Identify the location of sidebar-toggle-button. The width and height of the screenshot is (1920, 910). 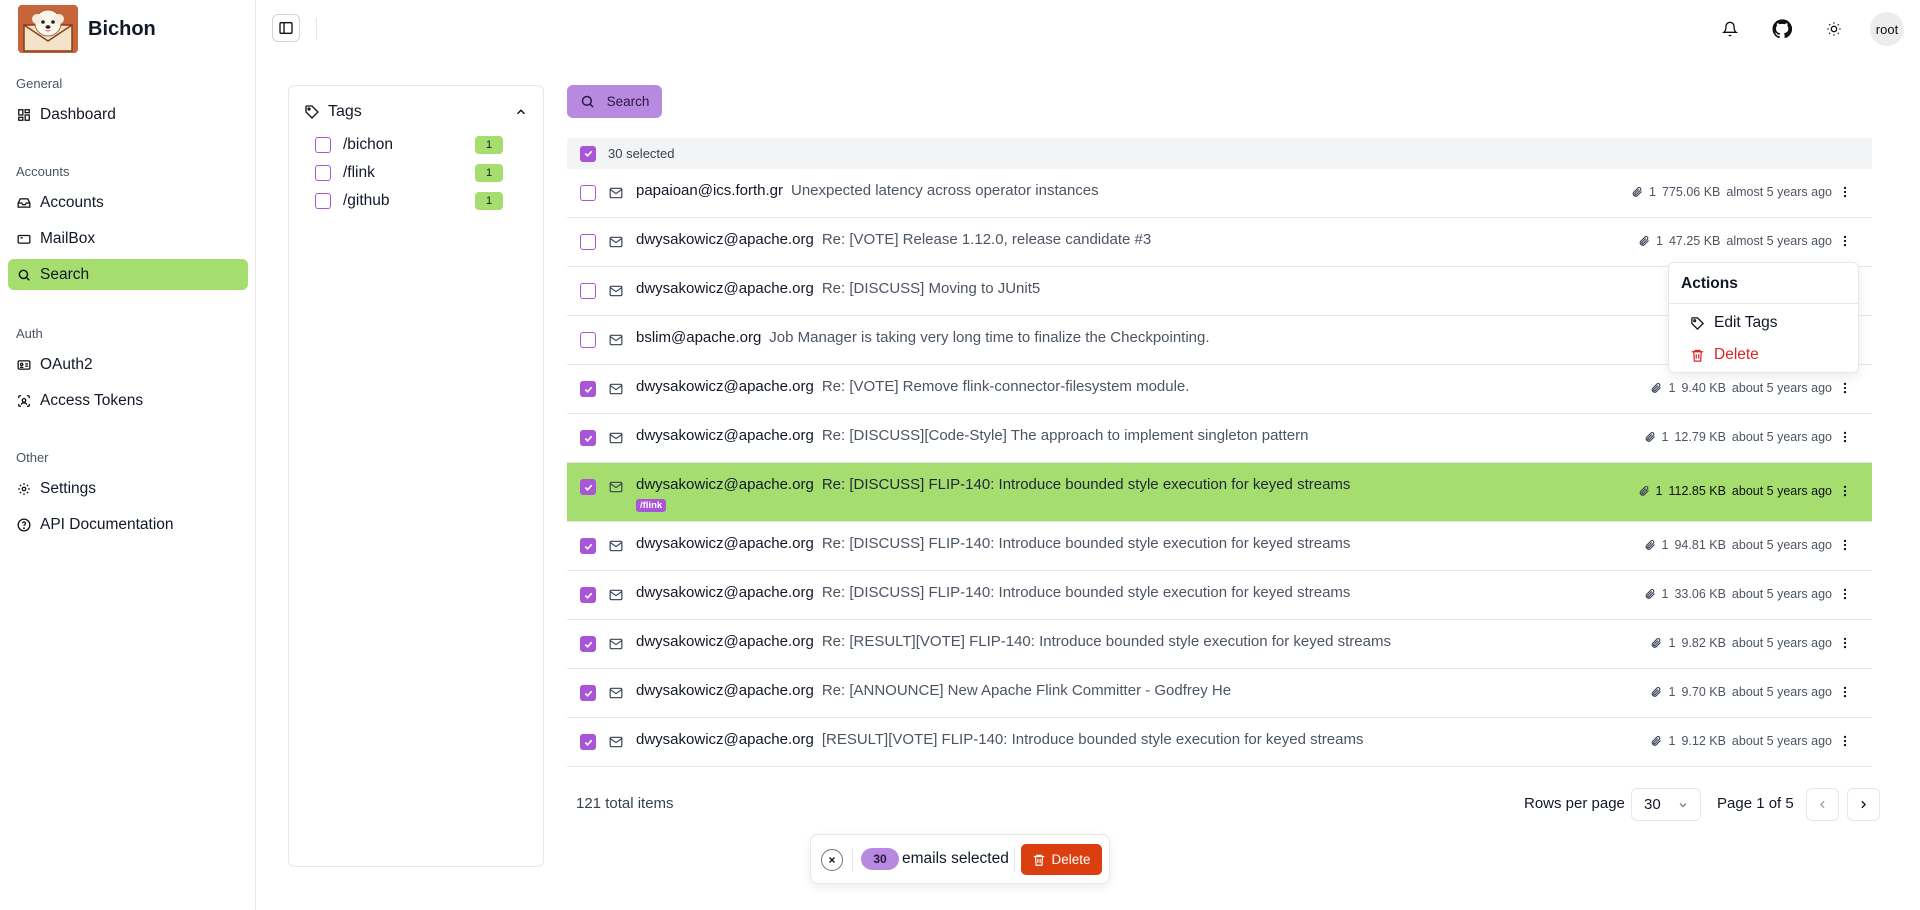
(286, 28).